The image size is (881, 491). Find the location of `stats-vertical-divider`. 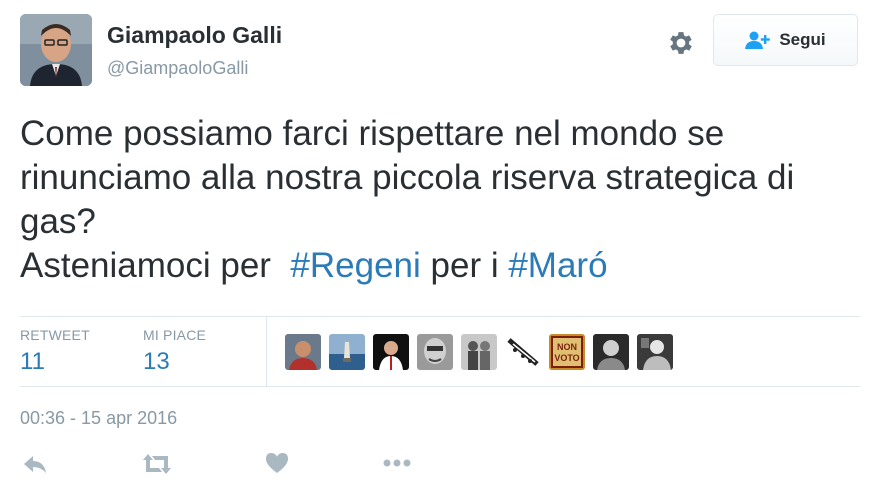

stats-vertical-divider is located at coordinates (266, 351).